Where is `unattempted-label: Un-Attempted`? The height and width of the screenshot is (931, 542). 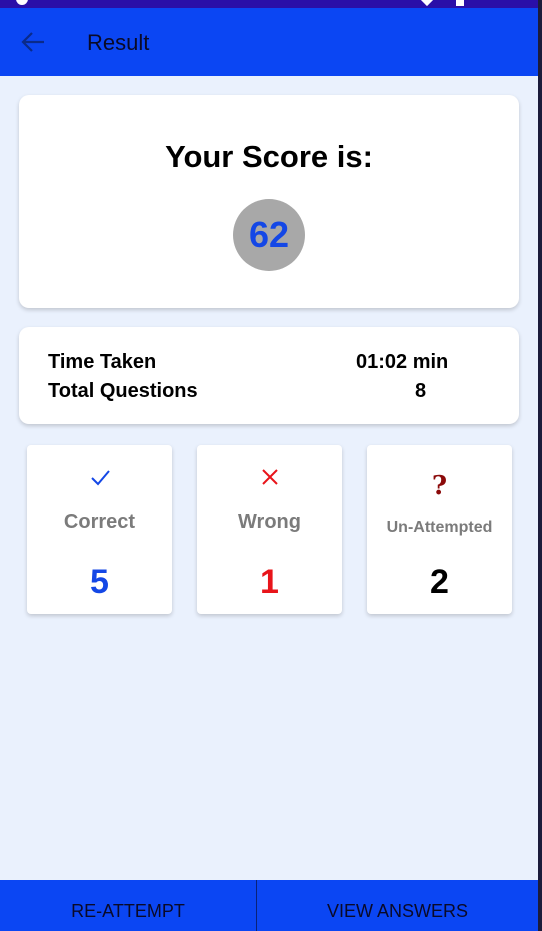 unattempted-label: Un-Attempted is located at coordinates (439, 527).